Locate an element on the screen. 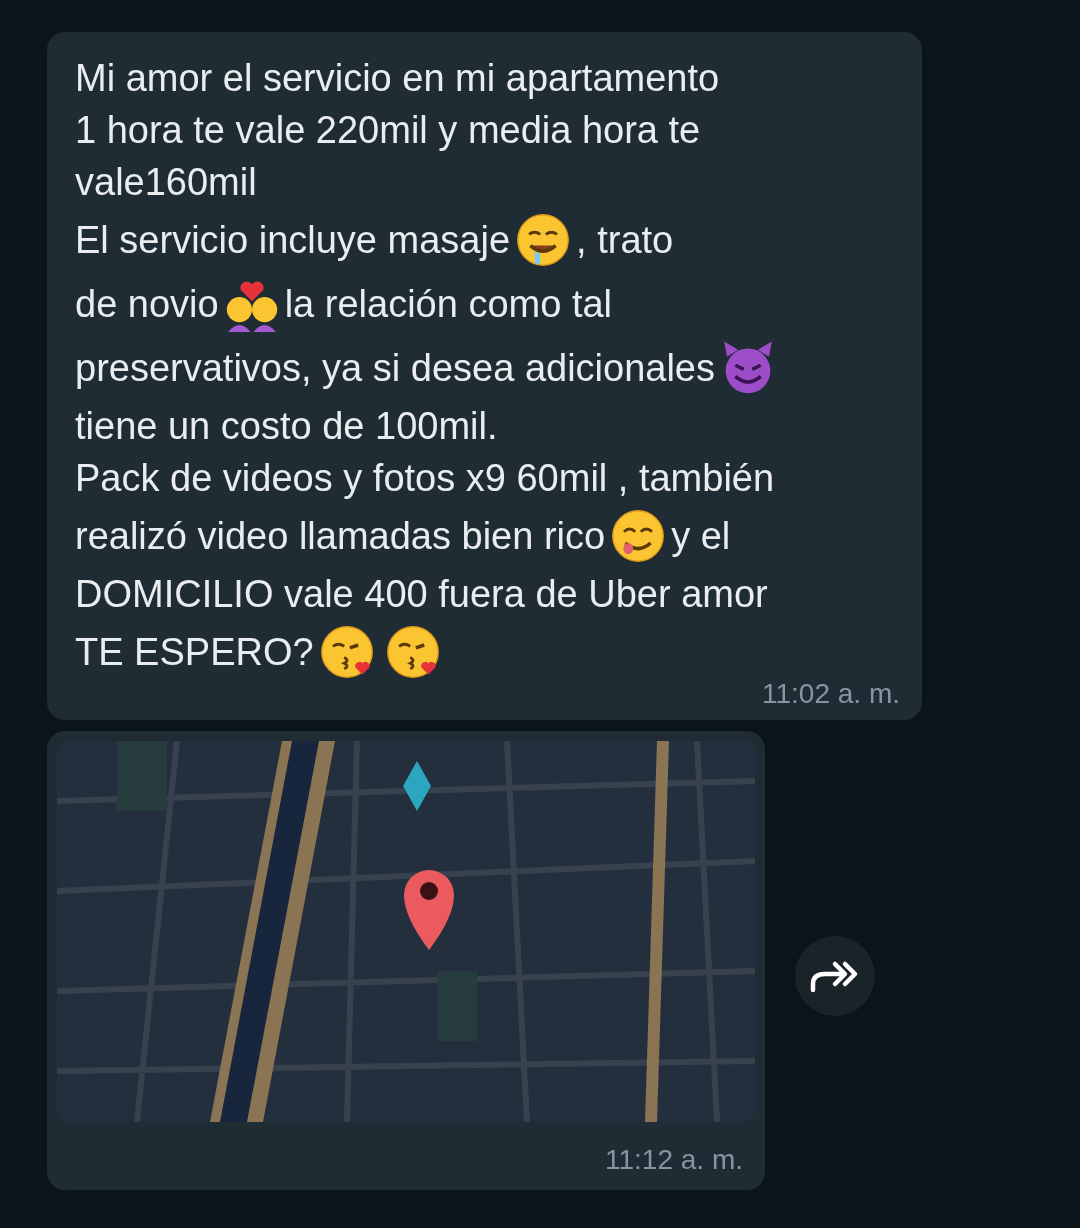  message-text: Pack de videos y fotos x9 60mil , también is located at coordinates (425, 478).